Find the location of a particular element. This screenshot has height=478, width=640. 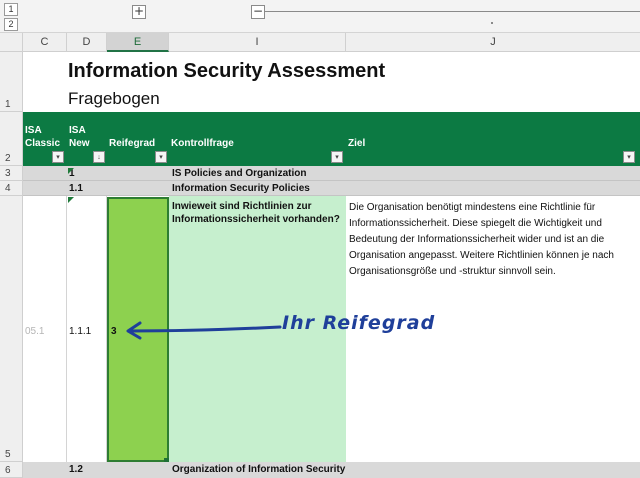

isa-classic-value: 05.1 is located at coordinates (35, 331).